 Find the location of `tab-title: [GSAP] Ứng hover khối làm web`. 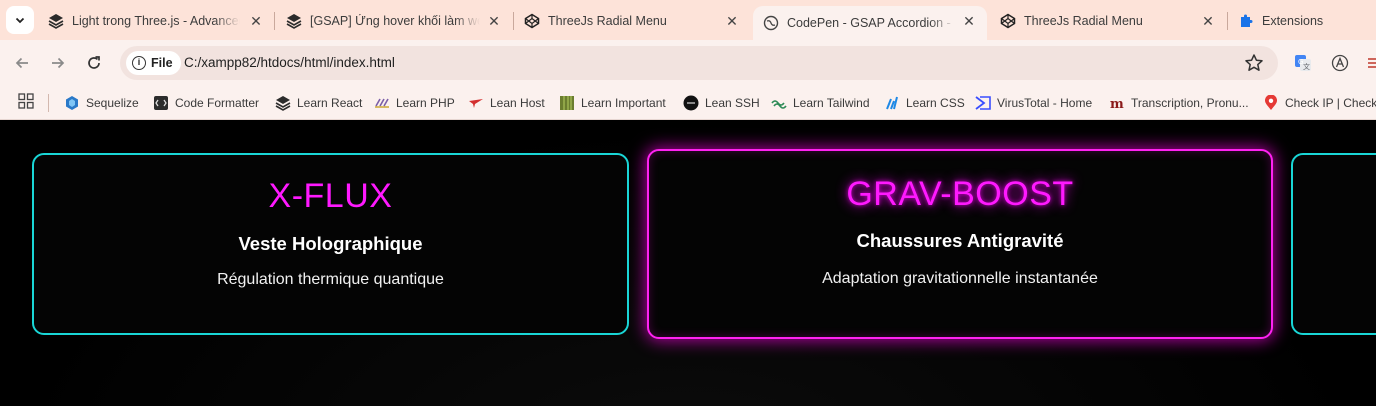

tab-title: [GSAP] Ứng hover khối làm web is located at coordinates (395, 21).